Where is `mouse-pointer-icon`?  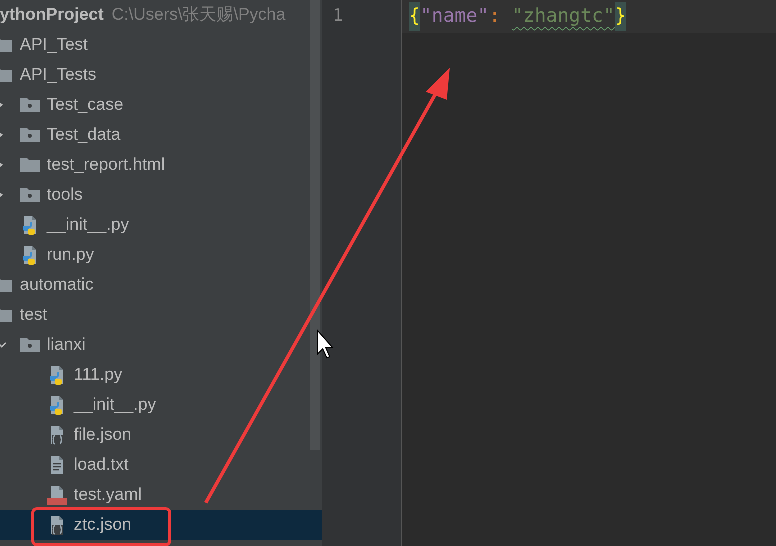 mouse-pointer-icon is located at coordinates (326, 344).